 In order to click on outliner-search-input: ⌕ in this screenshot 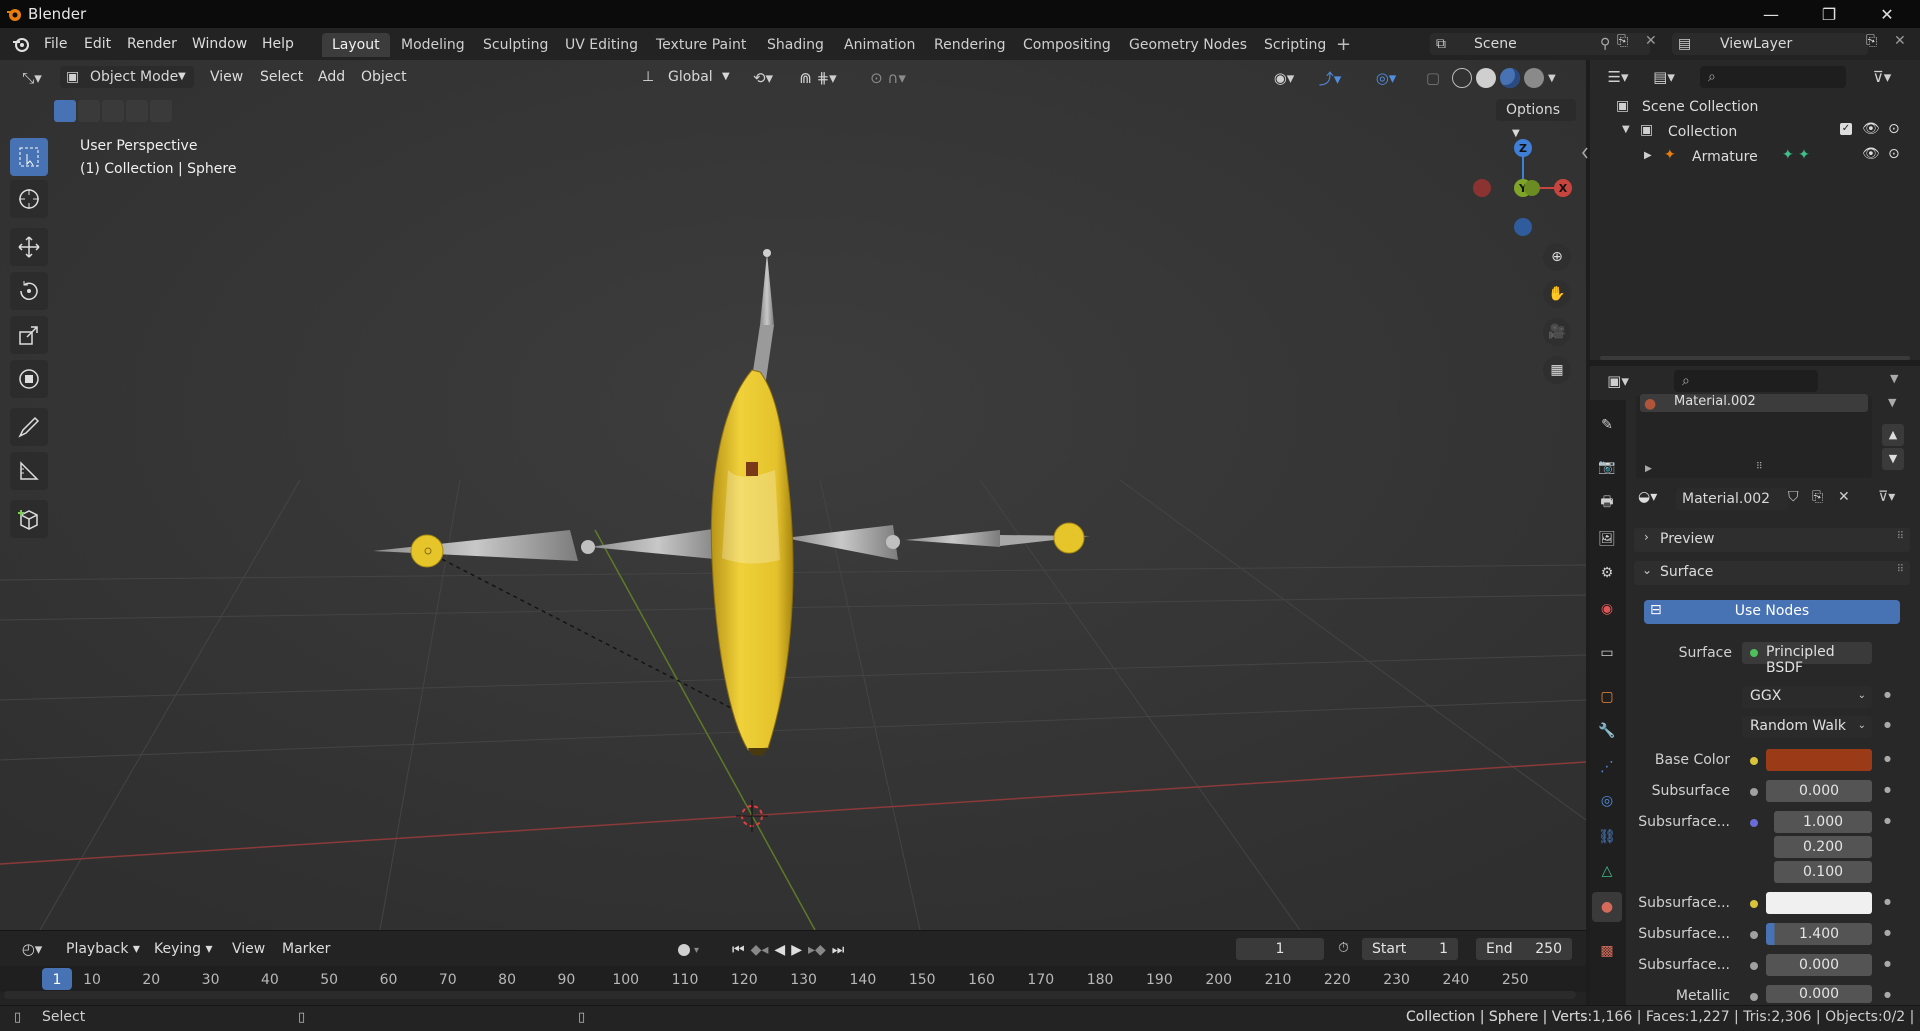, I will do `click(1773, 77)`.